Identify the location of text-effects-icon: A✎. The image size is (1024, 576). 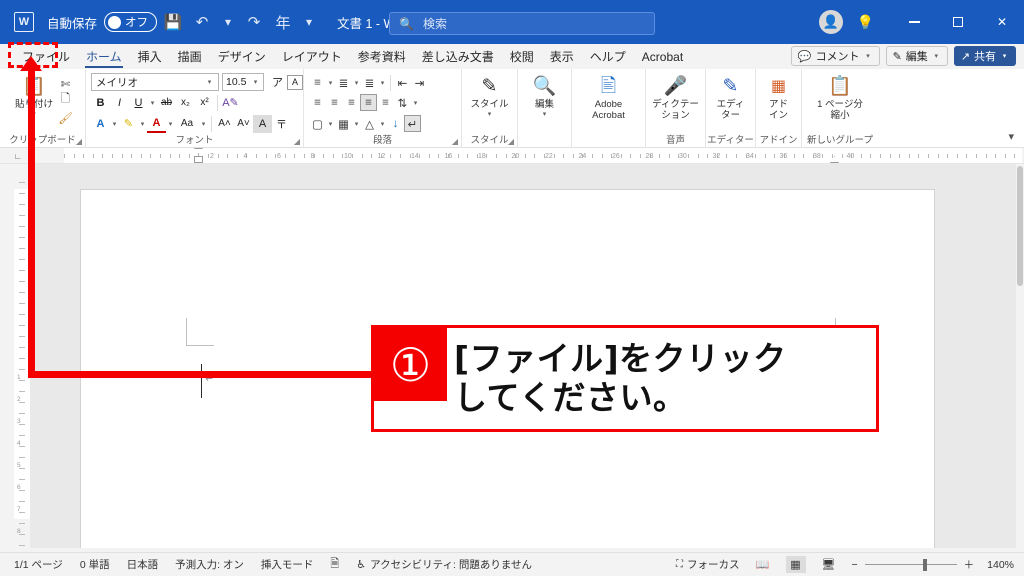
(230, 103).